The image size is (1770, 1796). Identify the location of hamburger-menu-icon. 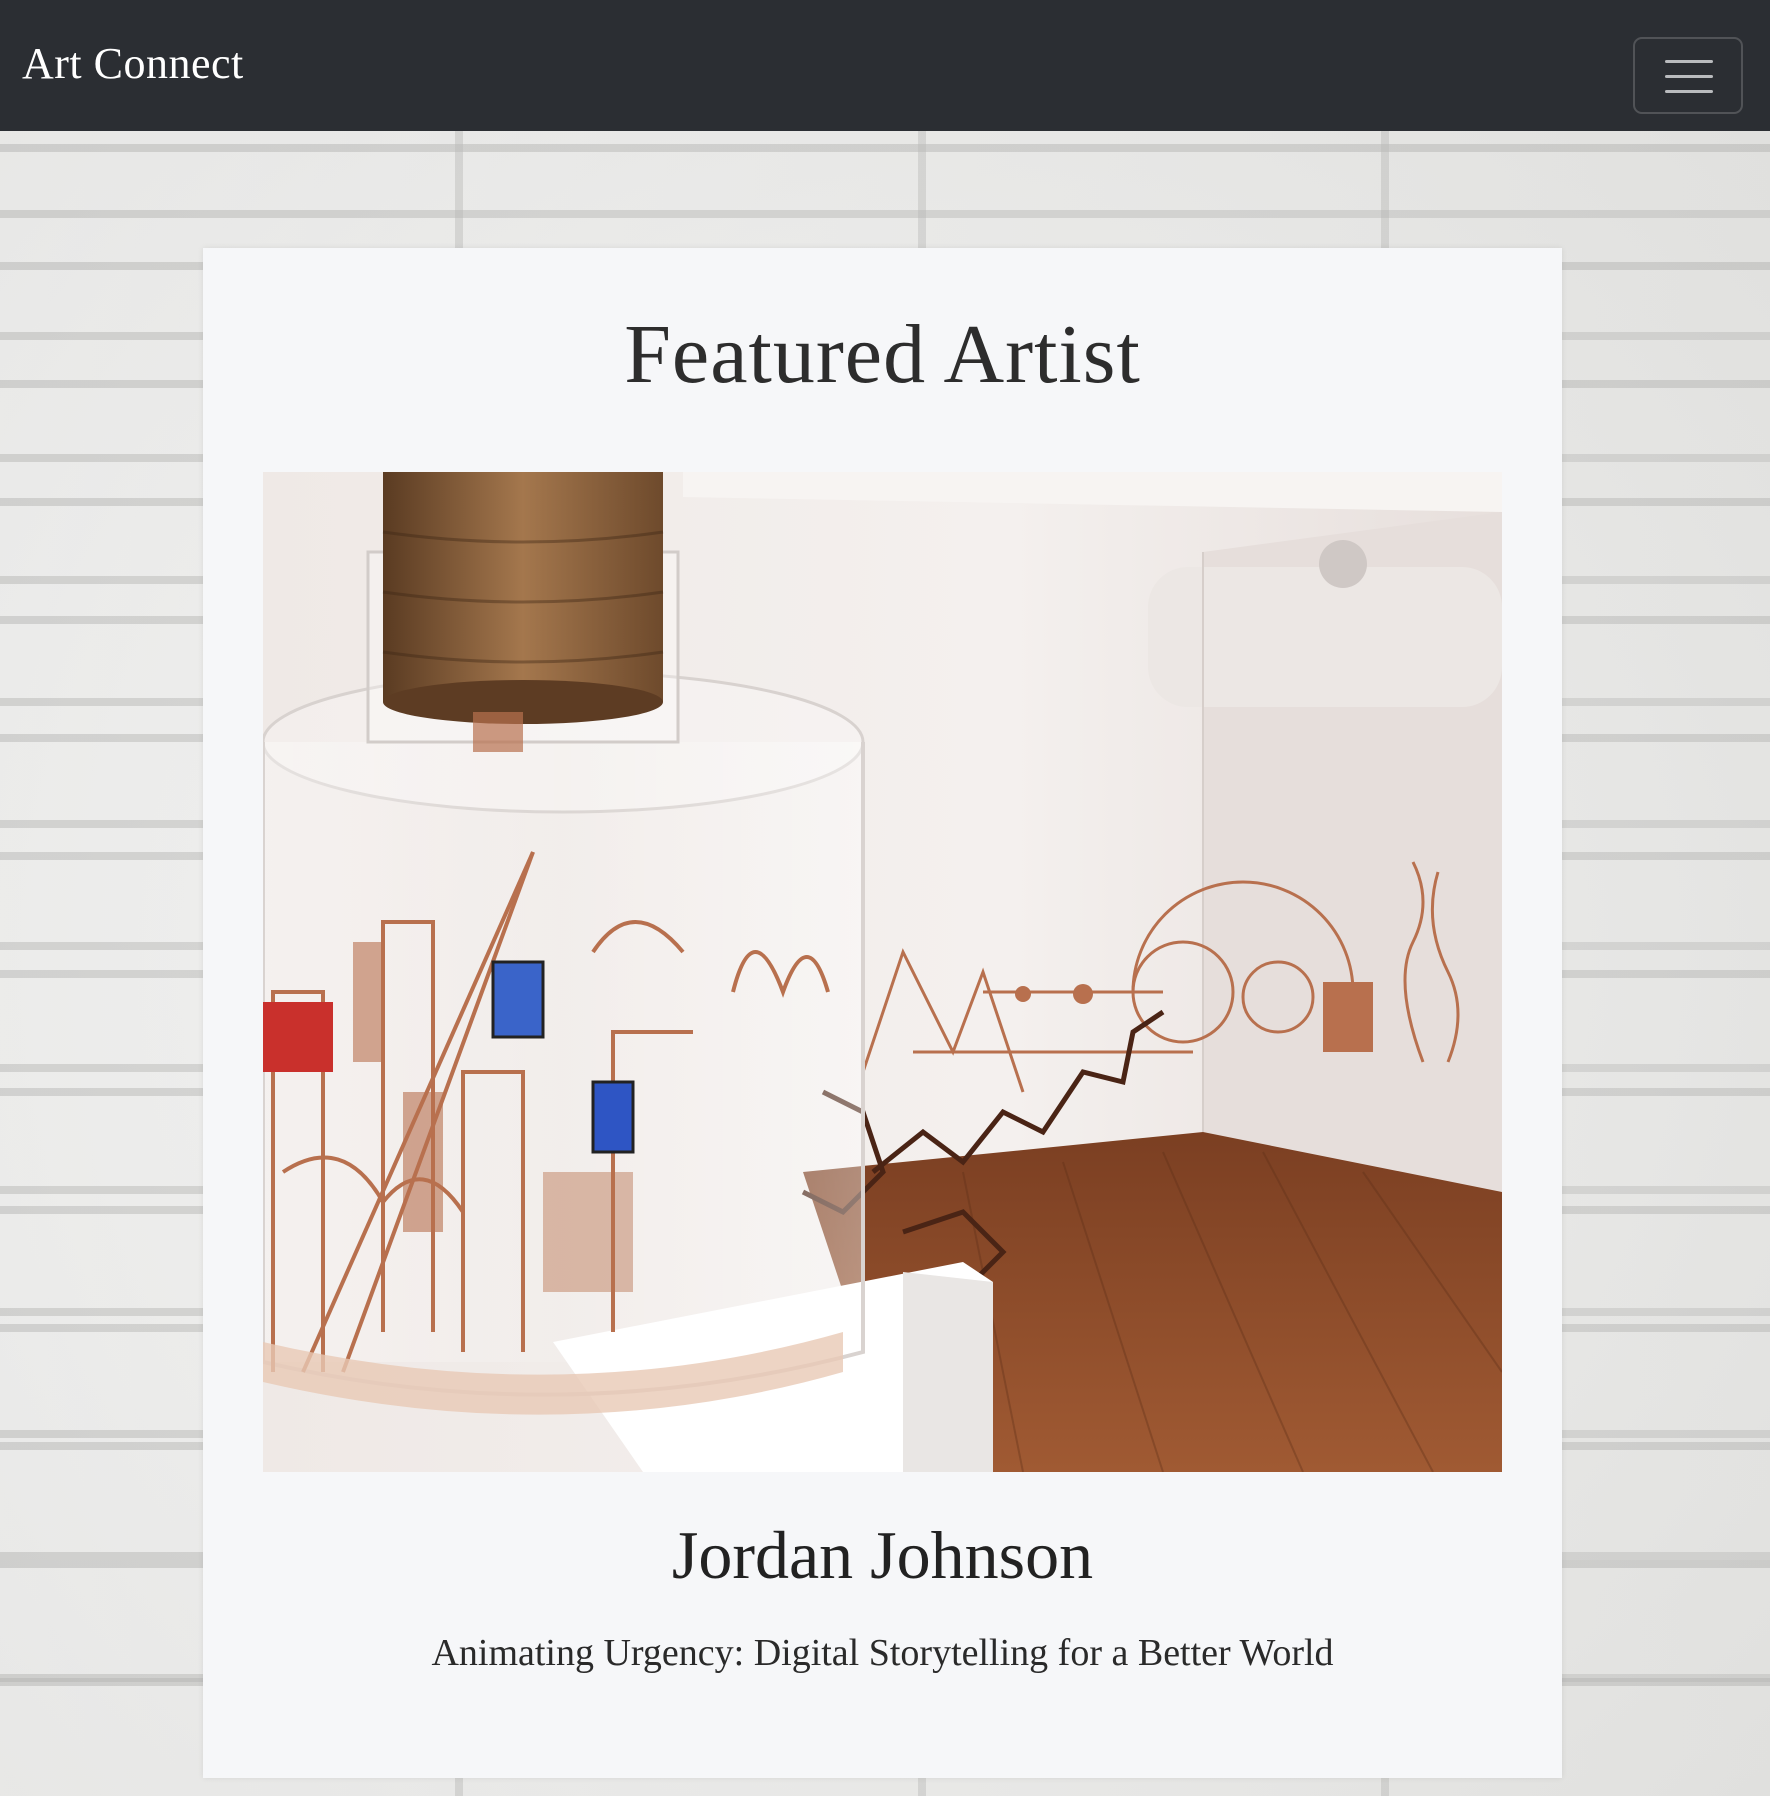
(1689, 61).